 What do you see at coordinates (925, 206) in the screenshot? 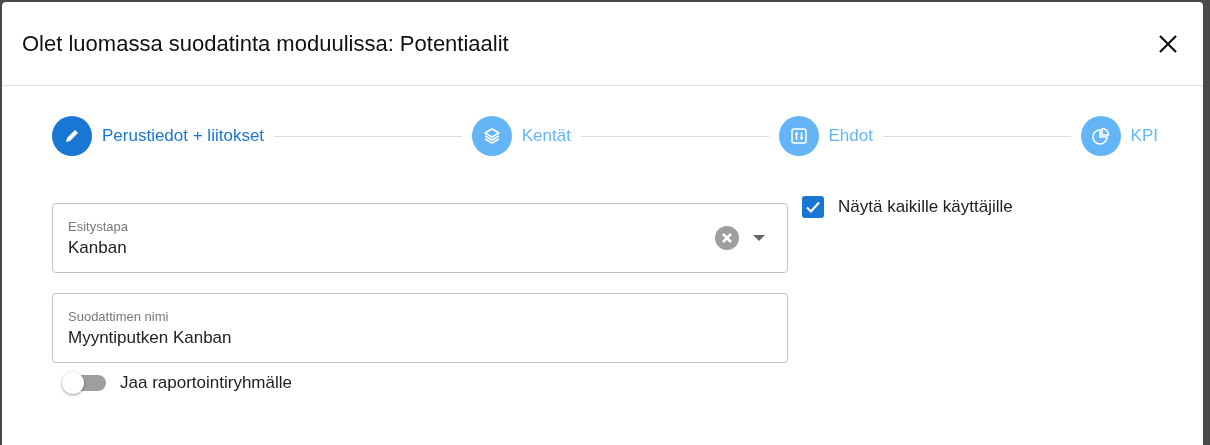
I see `checkbox-label: Näytä kaikille käyttäjille` at bounding box center [925, 206].